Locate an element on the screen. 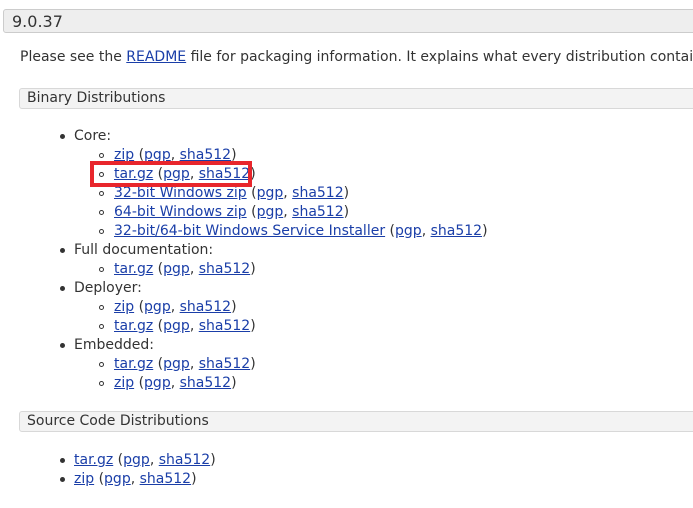  group-label-embedded: Embedded: is located at coordinates (114, 345).